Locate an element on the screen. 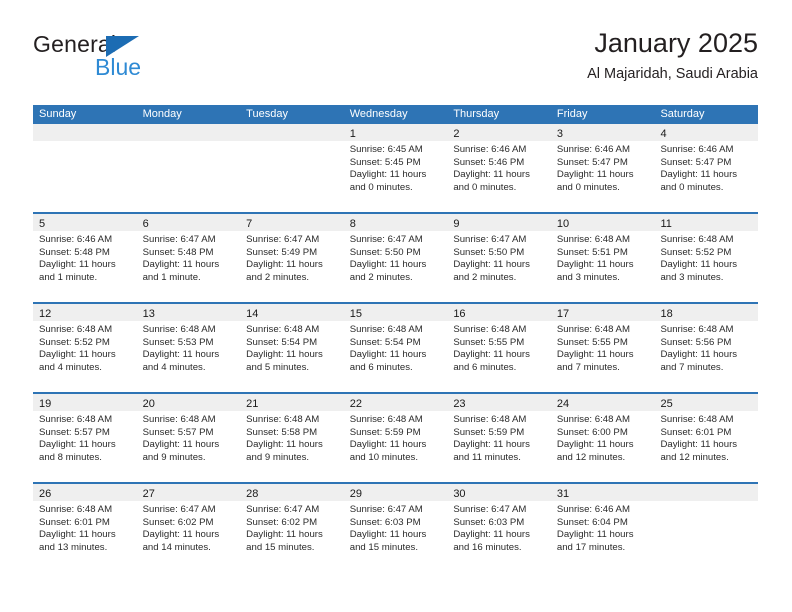 Image resolution: width=792 pixels, height=612 pixels. sunset-text: Sunset: 5:57 PM is located at coordinates (74, 432).